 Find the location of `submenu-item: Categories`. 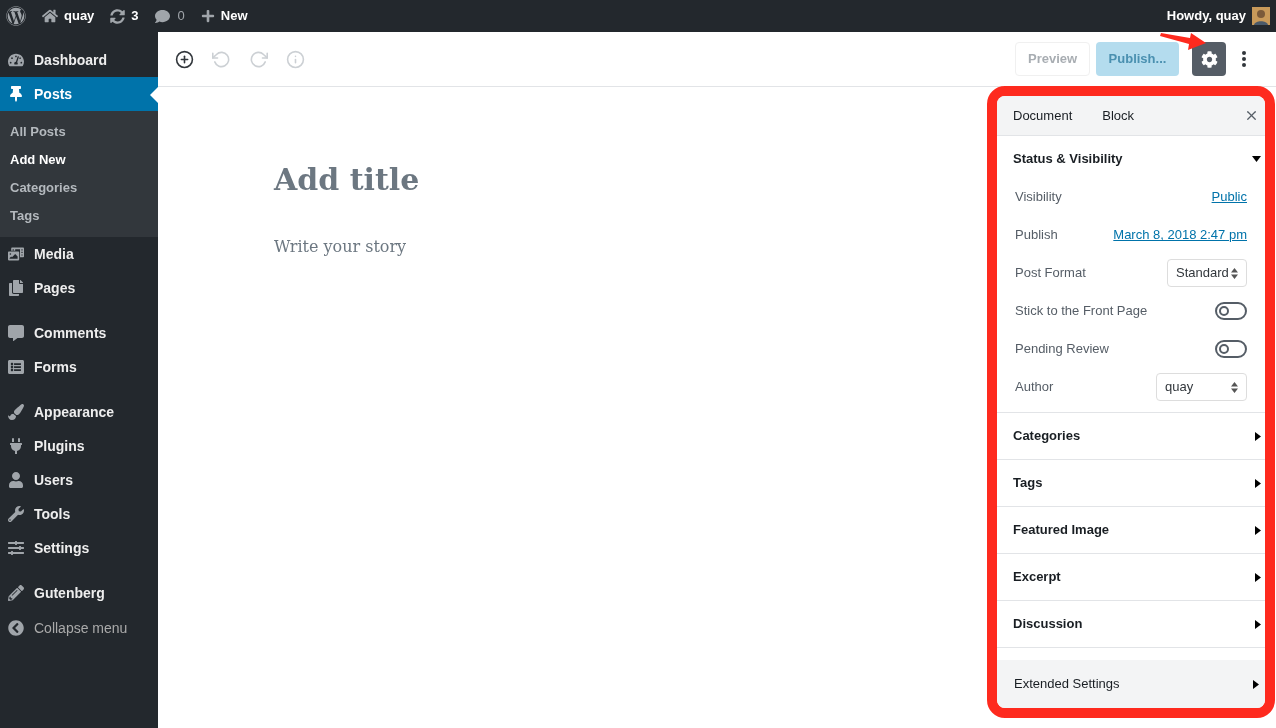

submenu-item: Categories is located at coordinates (79, 188).